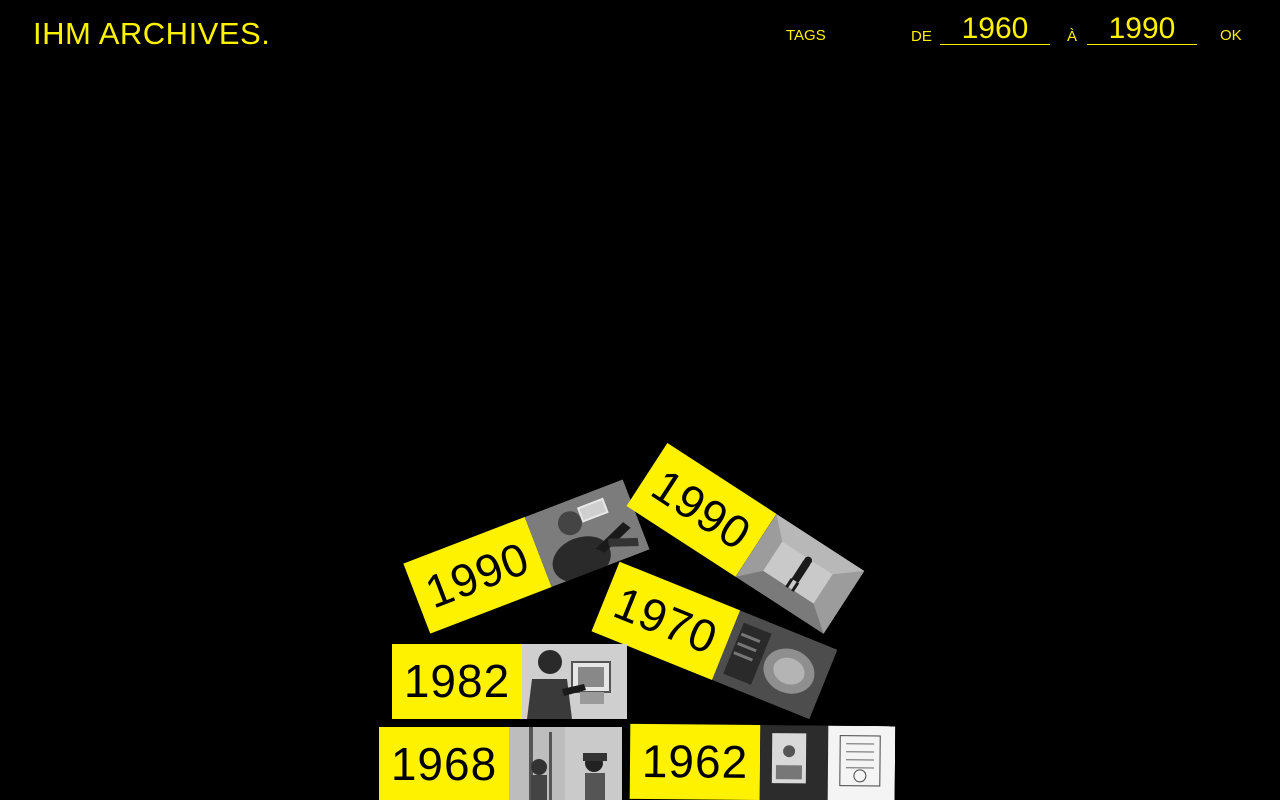 The image size is (1280, 800). Describe the element at coordinates (444, 763) in the screenshot. I see `card-year: 1968` at that location.